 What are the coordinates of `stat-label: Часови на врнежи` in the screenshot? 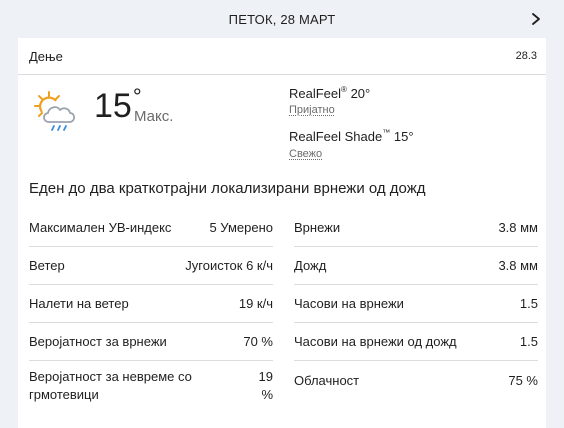 It's located at (349, 303).